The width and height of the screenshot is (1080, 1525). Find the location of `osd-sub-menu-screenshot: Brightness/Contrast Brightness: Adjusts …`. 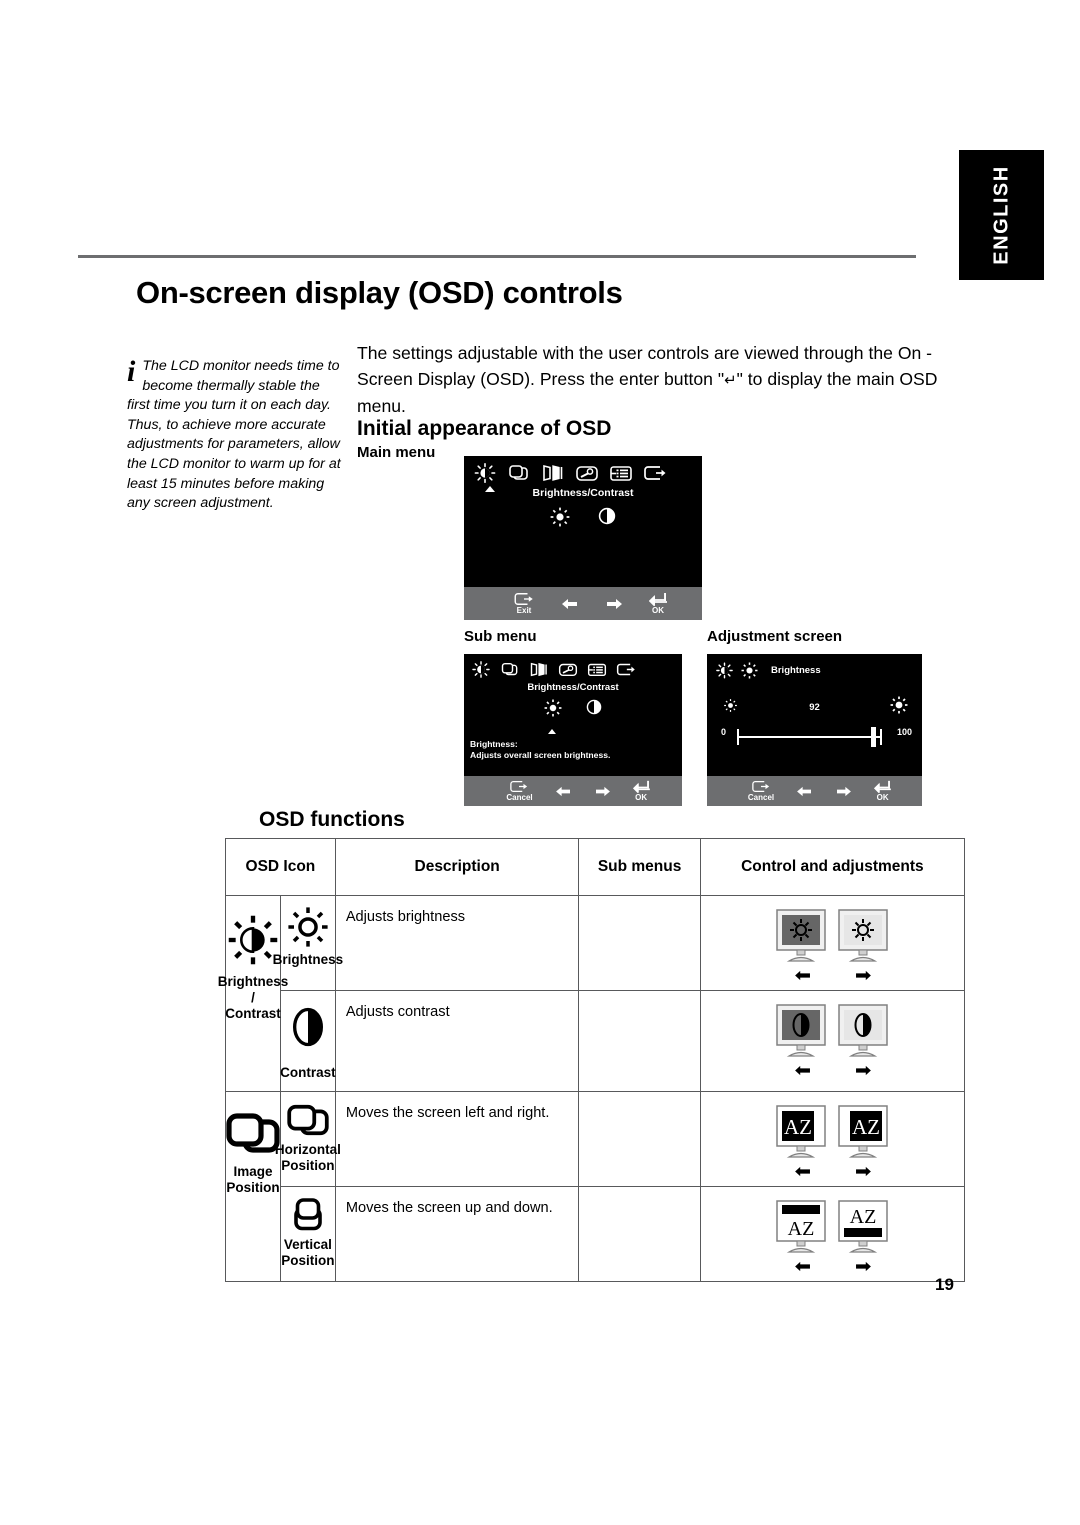

osd-sub-menu-screenshot: Brightness/Contrast Brightness: Adjusts … is located at coordinates (573, 730).